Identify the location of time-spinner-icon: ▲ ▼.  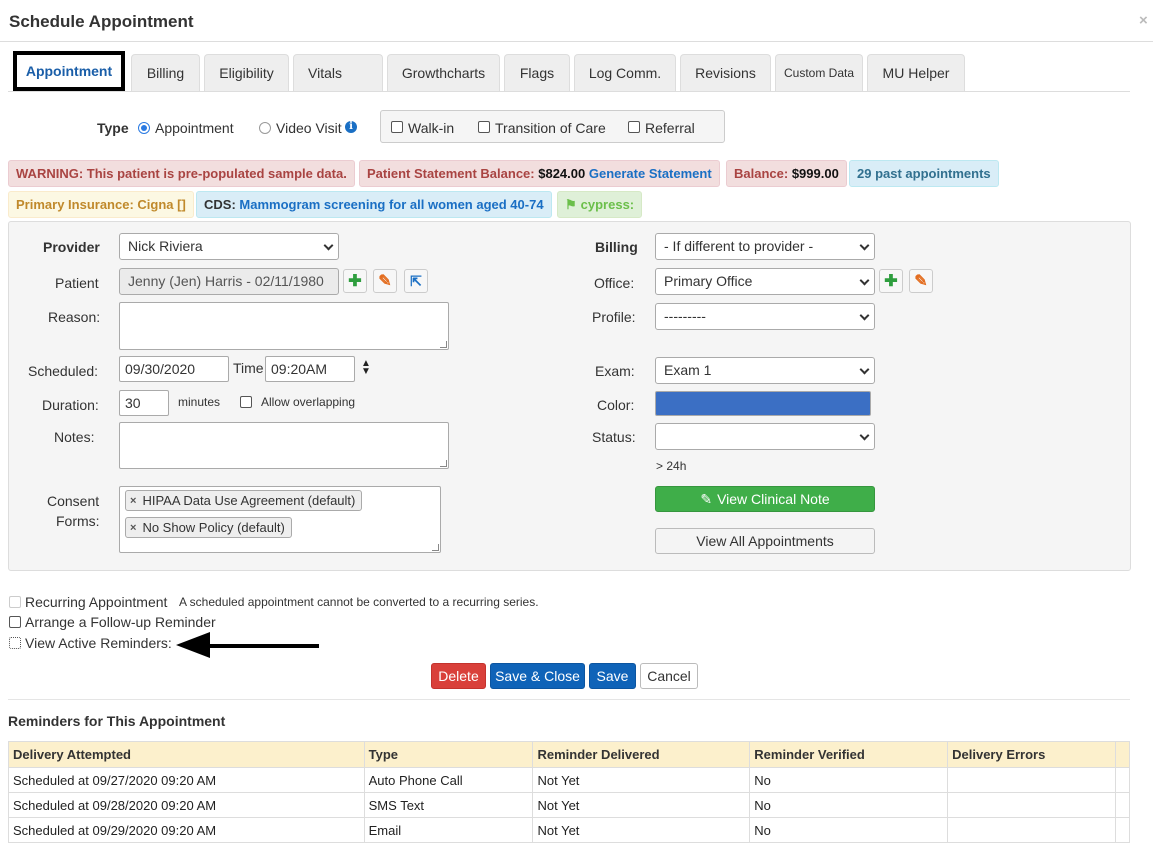
(366, 368).